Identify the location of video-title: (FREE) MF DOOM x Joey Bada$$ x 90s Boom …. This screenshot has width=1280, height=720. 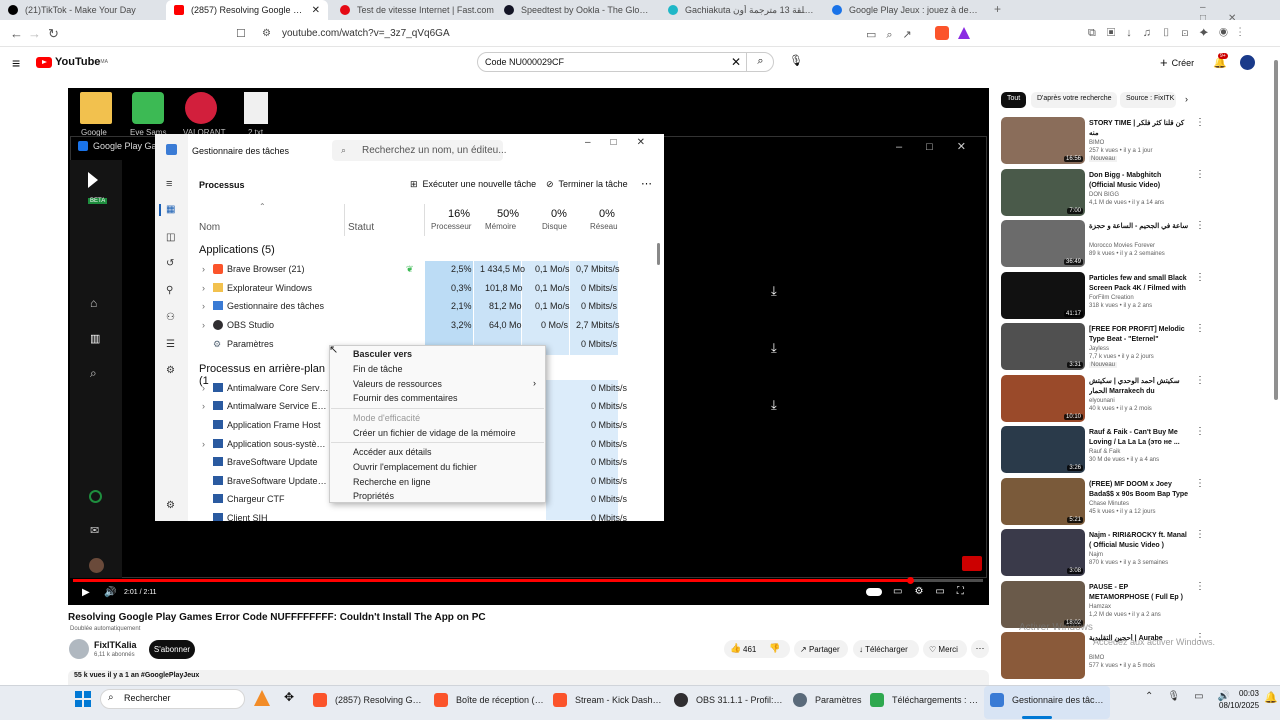
(1139, 490).